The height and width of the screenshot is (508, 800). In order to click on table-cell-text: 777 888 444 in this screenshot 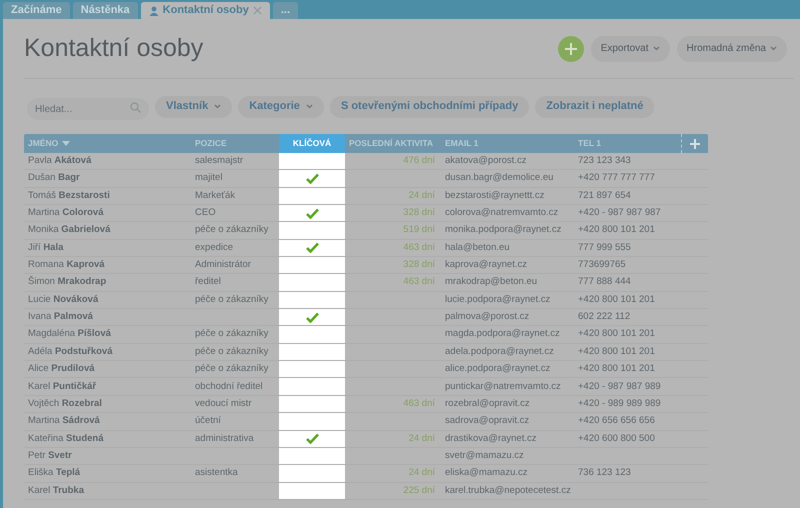, I will do `click(604, 282)`.